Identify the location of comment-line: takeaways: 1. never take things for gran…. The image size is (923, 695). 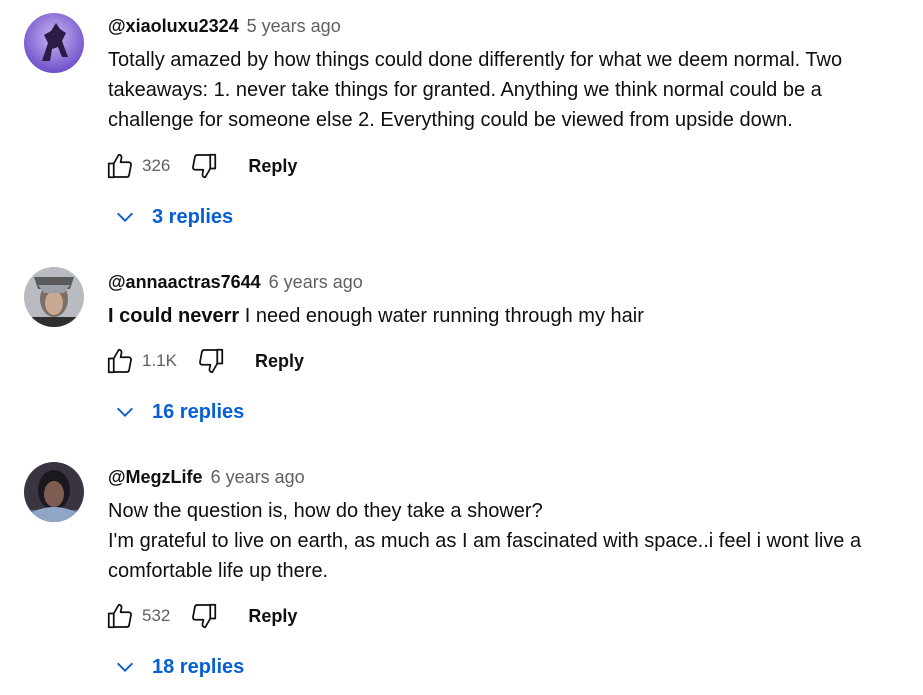
(465, 90).